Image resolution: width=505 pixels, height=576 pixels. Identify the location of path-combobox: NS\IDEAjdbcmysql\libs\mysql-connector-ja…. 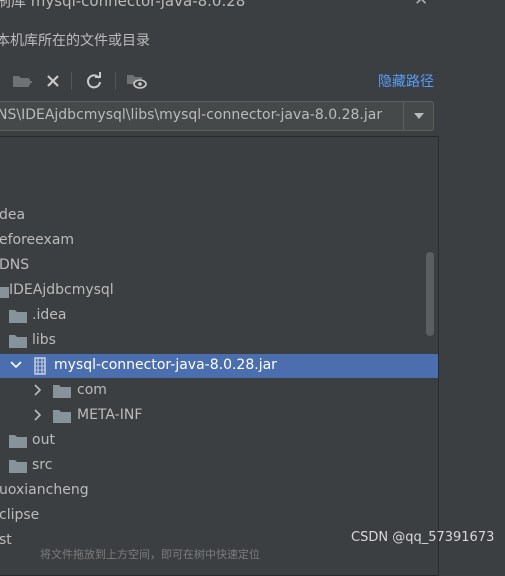
(217, 116).